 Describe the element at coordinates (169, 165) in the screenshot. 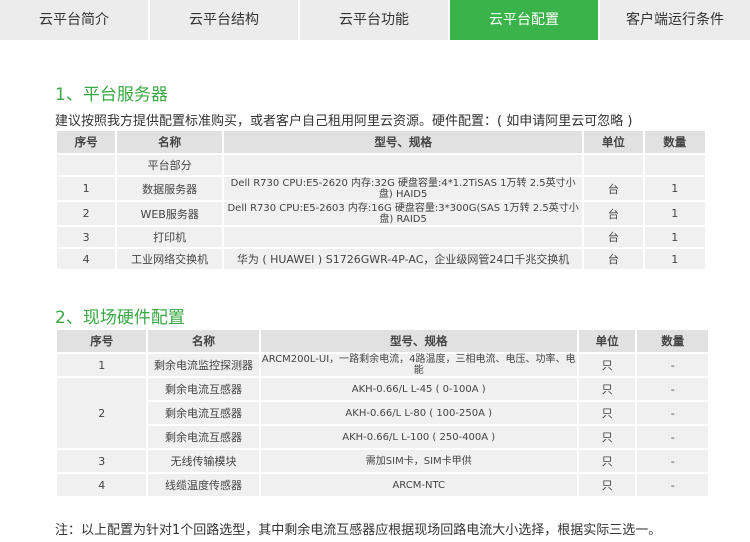

I see `cell-name: 平台部分` at that location.